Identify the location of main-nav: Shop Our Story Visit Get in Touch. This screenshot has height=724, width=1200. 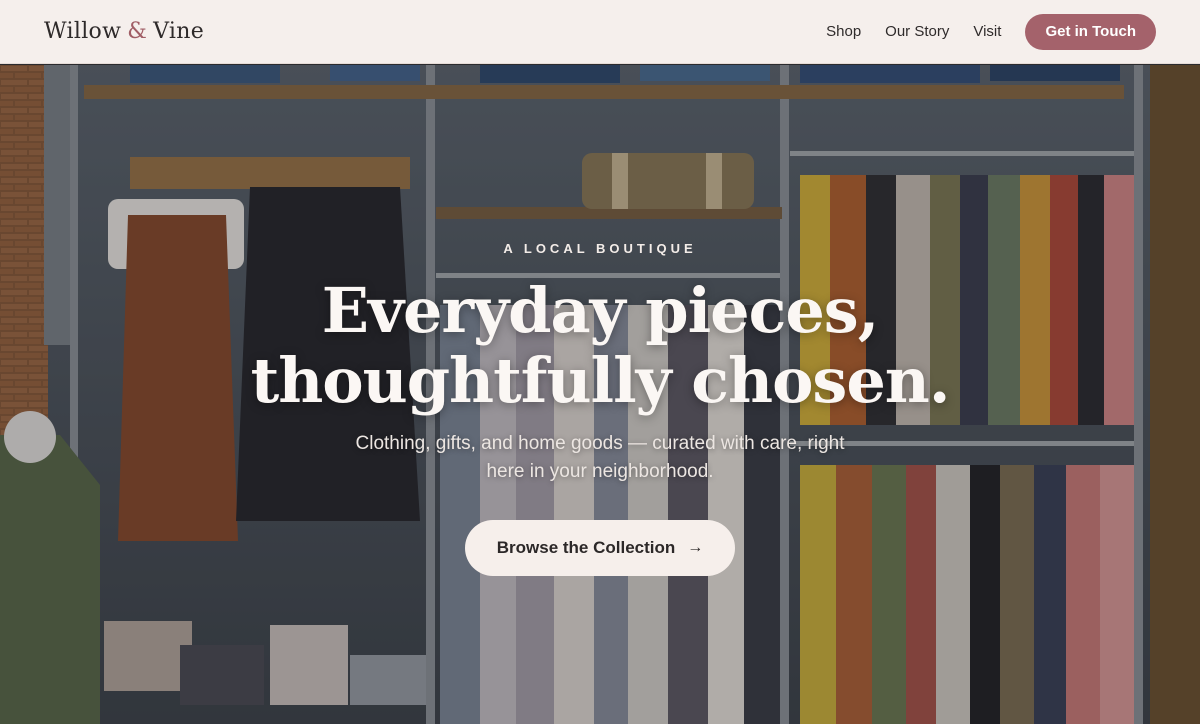
(979, 31).